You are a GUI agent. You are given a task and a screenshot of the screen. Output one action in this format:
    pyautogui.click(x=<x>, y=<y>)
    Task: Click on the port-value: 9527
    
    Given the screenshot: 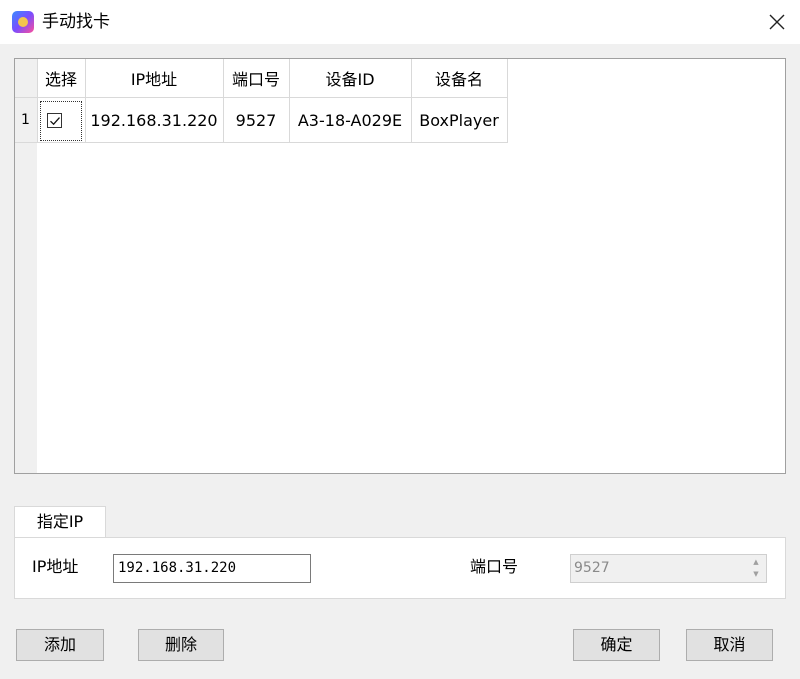 What is the action you would take?
    pyautogui.click(x=592, y=568)
    